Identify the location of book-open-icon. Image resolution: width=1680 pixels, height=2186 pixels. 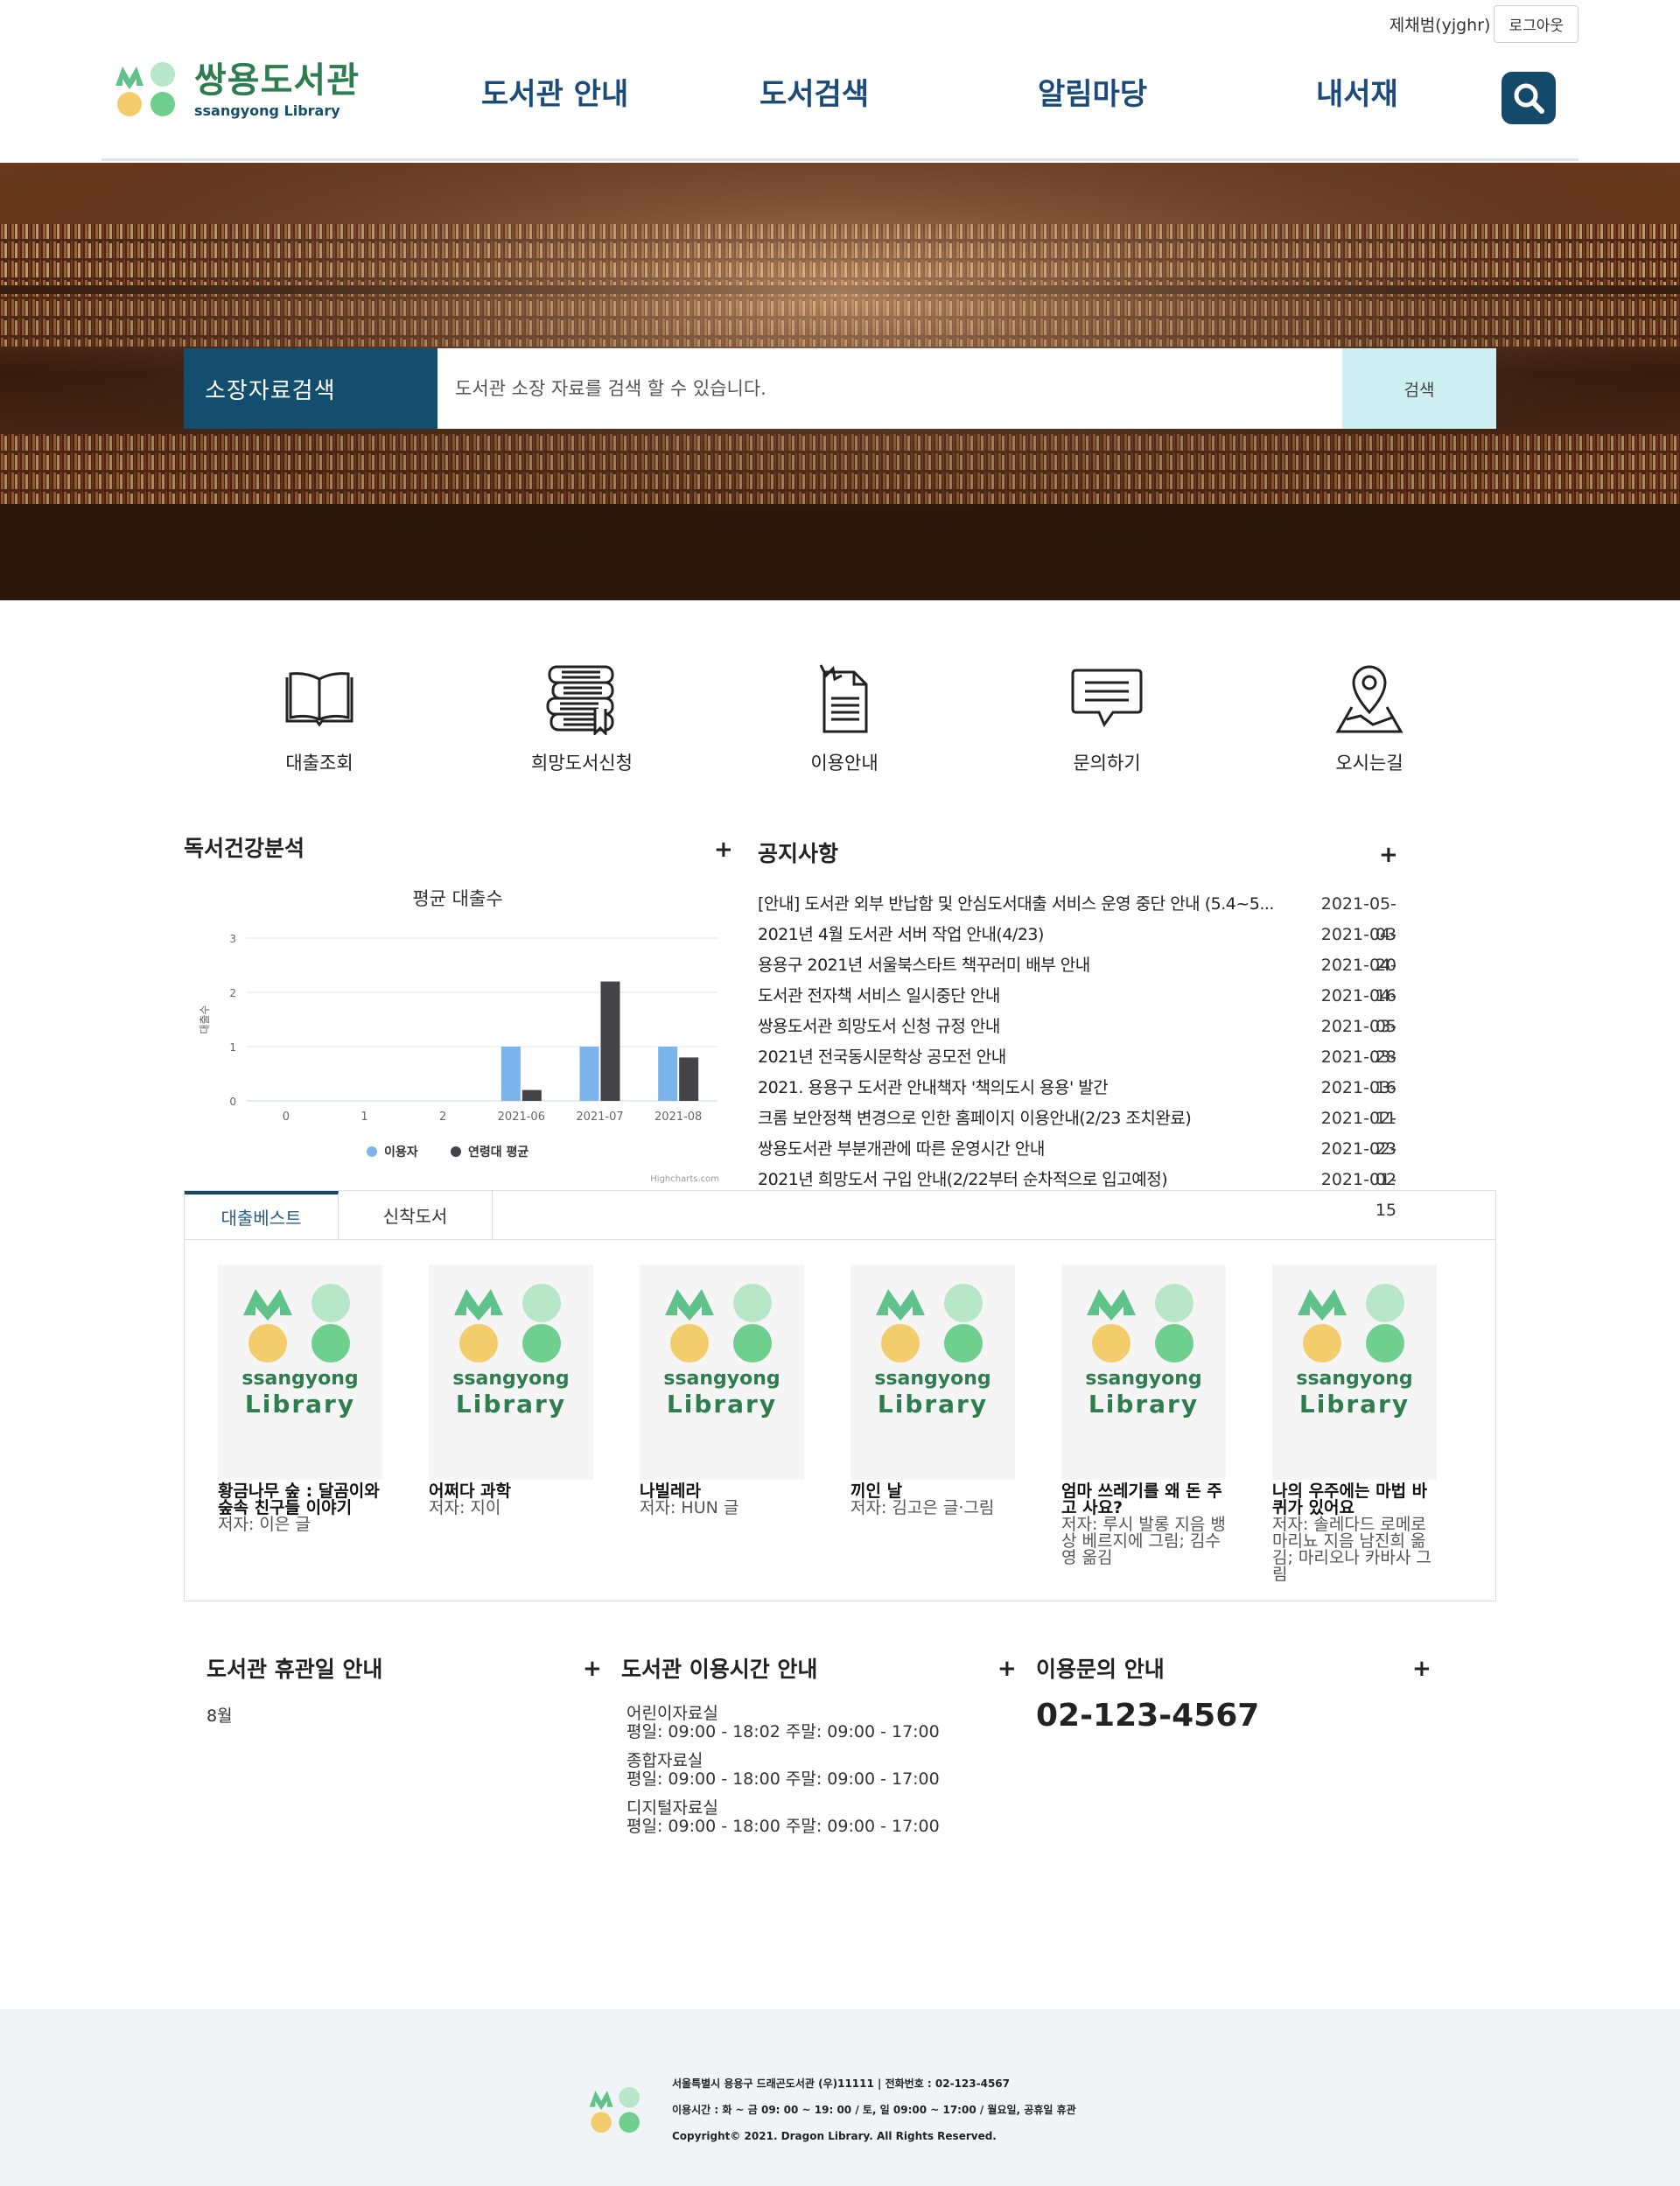
(319, 700).